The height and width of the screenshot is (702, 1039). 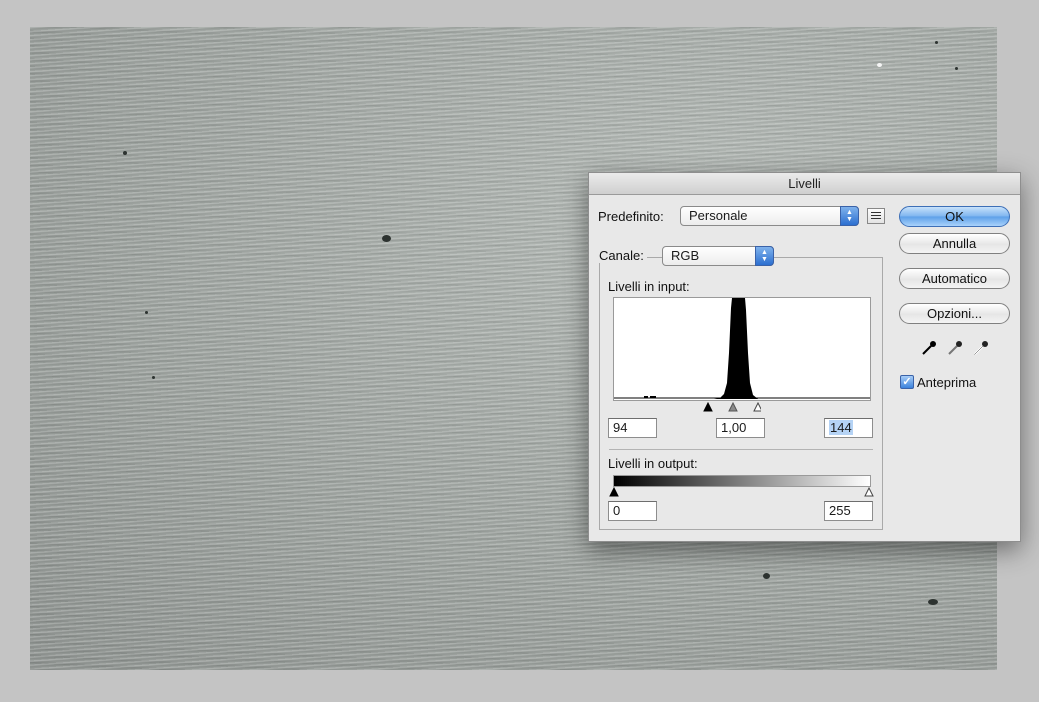 What do you see at coordinates (769, 216) in the screenshot?
I see `preset-select: Personale ▲ ▼` at bounding box center [769, 216].